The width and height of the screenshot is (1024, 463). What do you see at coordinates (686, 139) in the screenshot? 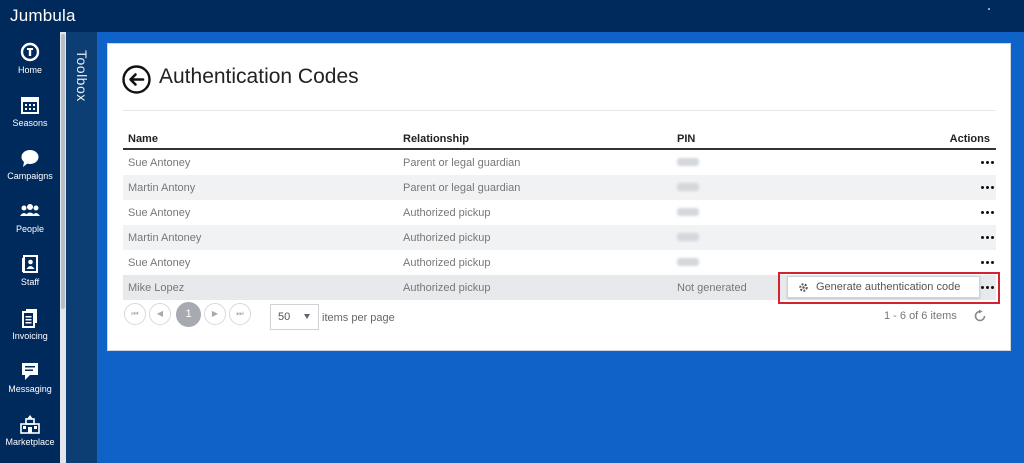
I see `column-header-pin: PIN` at bounding box center [686, 139].